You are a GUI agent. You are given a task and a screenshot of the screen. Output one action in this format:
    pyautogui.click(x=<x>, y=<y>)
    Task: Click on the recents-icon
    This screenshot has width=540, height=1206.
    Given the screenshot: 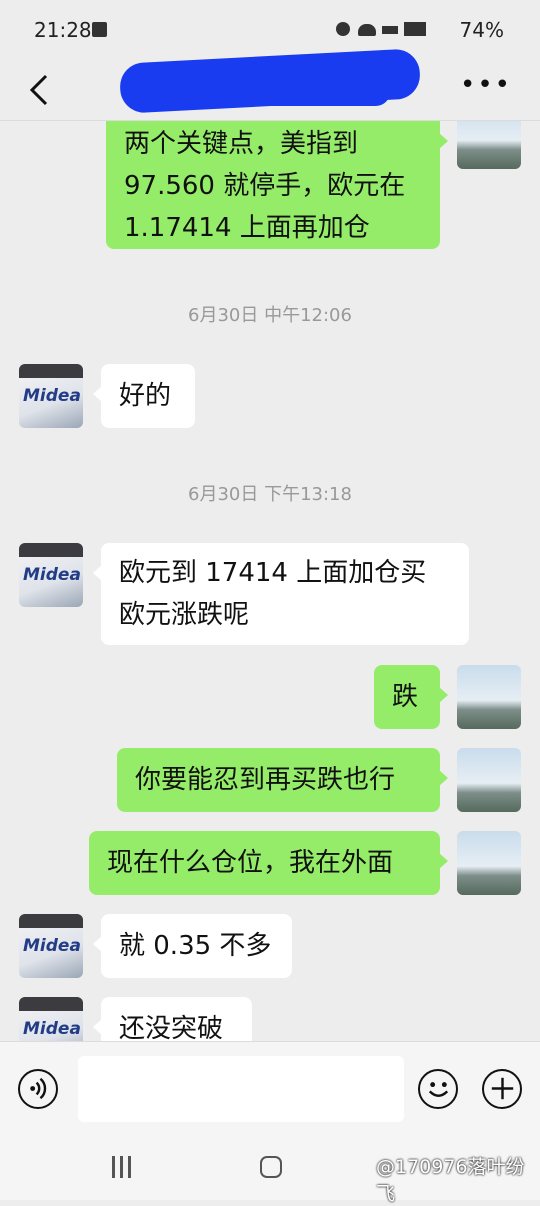 What is the action you would take?
    pyautogui.click(x=122, y=1167)
    